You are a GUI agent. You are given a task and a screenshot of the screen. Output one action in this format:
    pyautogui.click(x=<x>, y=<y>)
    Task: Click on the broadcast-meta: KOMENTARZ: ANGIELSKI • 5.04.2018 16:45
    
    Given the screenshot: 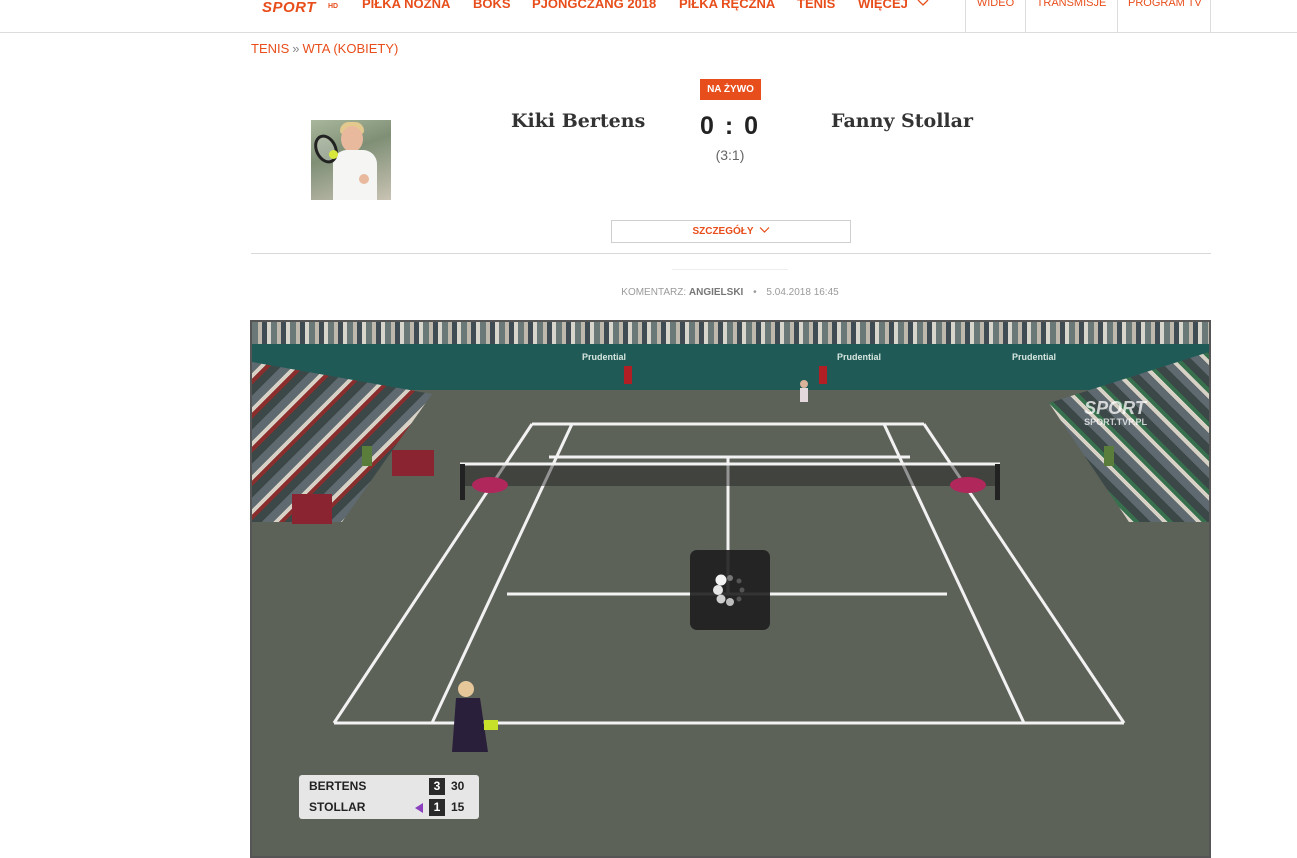 What is the action you would take?
    pyautogui.click(x=648, y=292)
    